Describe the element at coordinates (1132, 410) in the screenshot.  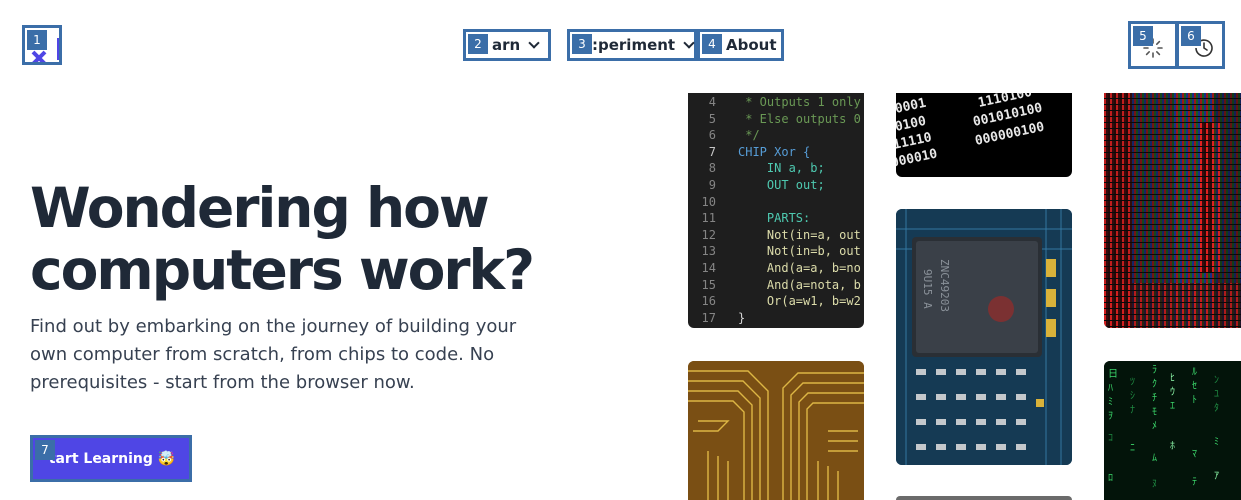
I see `svg-text: ﾅ` at that location.